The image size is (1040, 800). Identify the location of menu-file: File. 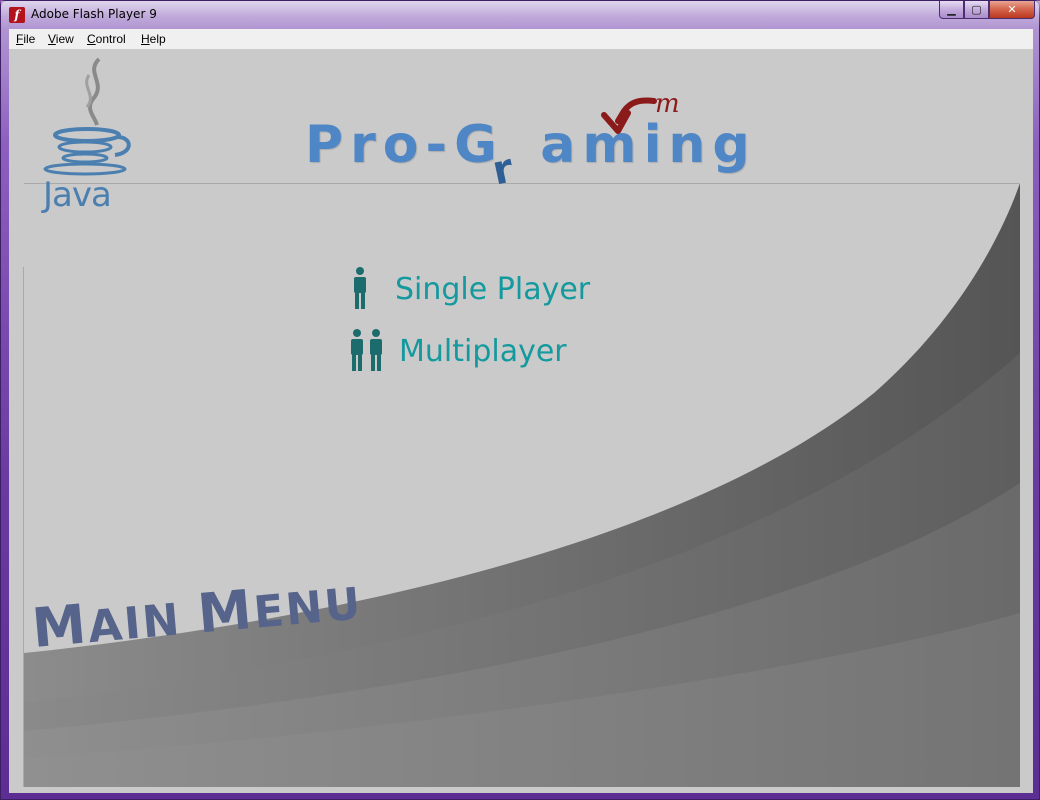
(25, 39).